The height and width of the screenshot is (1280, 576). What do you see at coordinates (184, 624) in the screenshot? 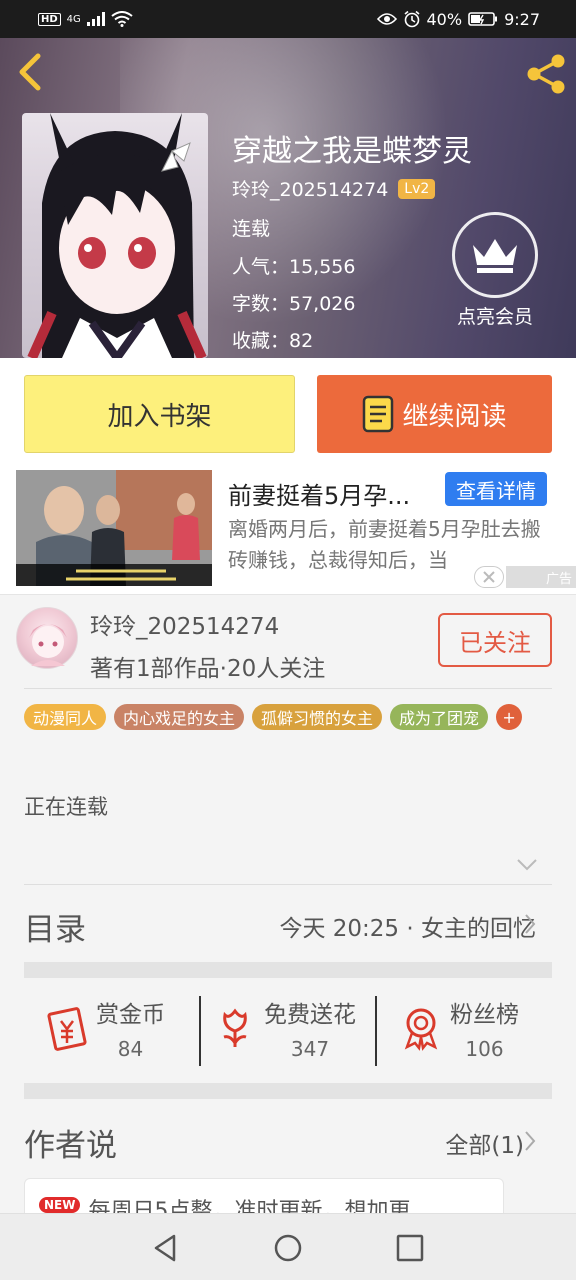
I see `author-name: 玲玲_202514274` at bounding box center [184, 624].